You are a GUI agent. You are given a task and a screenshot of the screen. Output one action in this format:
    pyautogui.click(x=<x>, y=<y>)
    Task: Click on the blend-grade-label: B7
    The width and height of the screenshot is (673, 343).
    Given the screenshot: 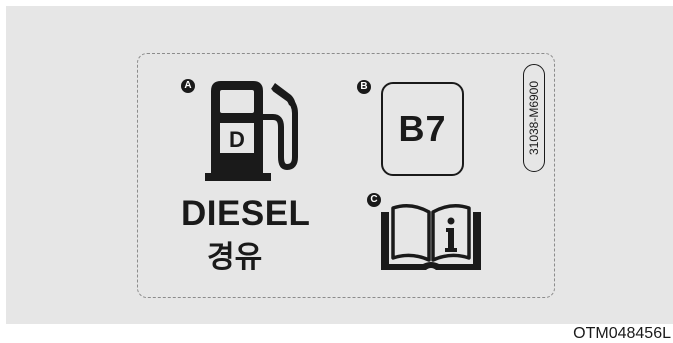 What is the action you would take?
    pyautogui.click(x=422, y=128)
    